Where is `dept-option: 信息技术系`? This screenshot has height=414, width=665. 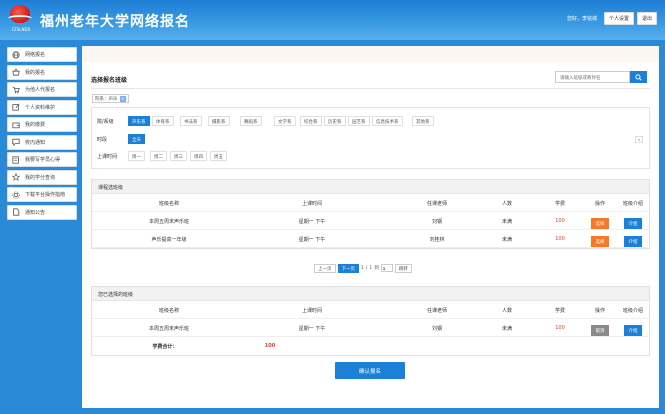 dept-option: 信息技术系 is located at coordinates (387, 121).